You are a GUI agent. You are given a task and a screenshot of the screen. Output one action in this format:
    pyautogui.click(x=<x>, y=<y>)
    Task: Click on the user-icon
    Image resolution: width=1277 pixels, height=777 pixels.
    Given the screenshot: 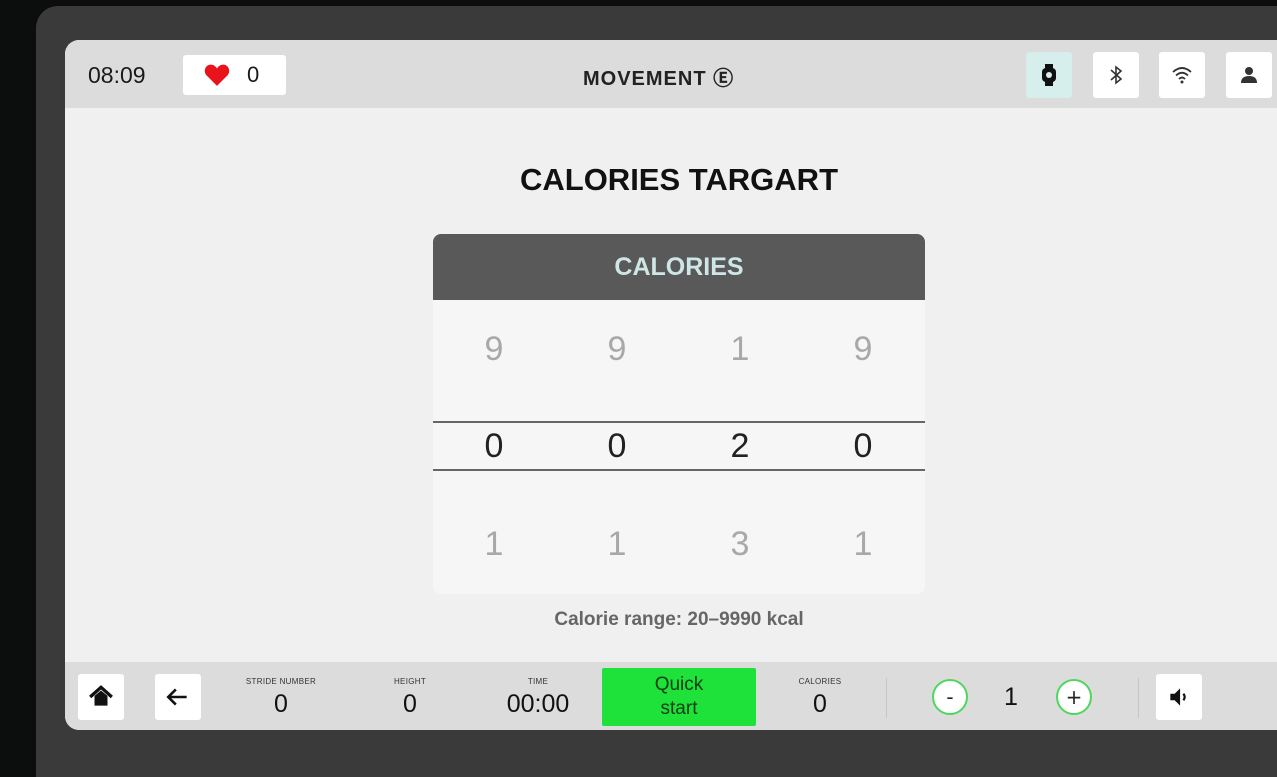 What is the action you would take?
    pyautogui.click(x=1249, y=75)
    